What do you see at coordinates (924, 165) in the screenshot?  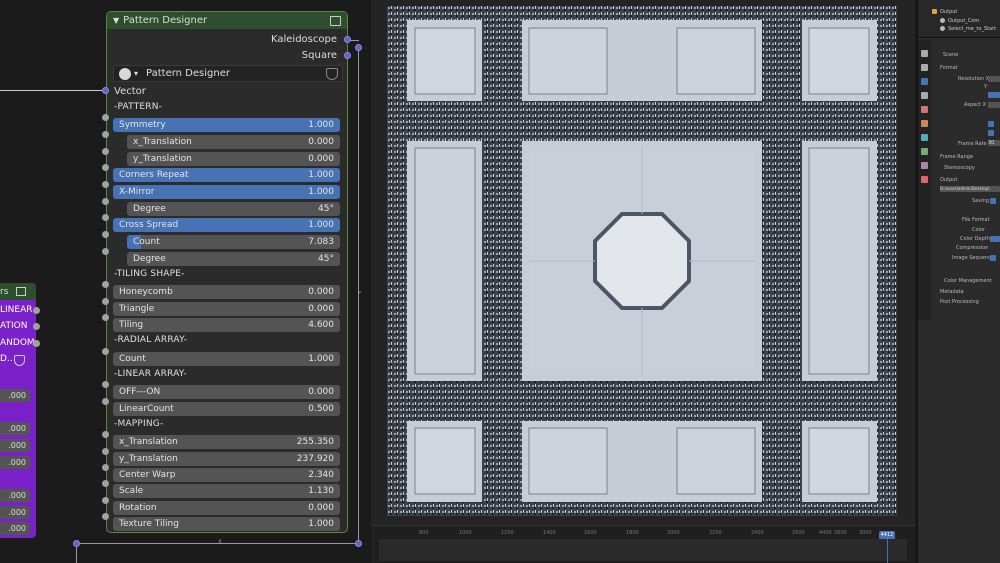 I see `physics-tab-icon` at bounding box center [924, 165].